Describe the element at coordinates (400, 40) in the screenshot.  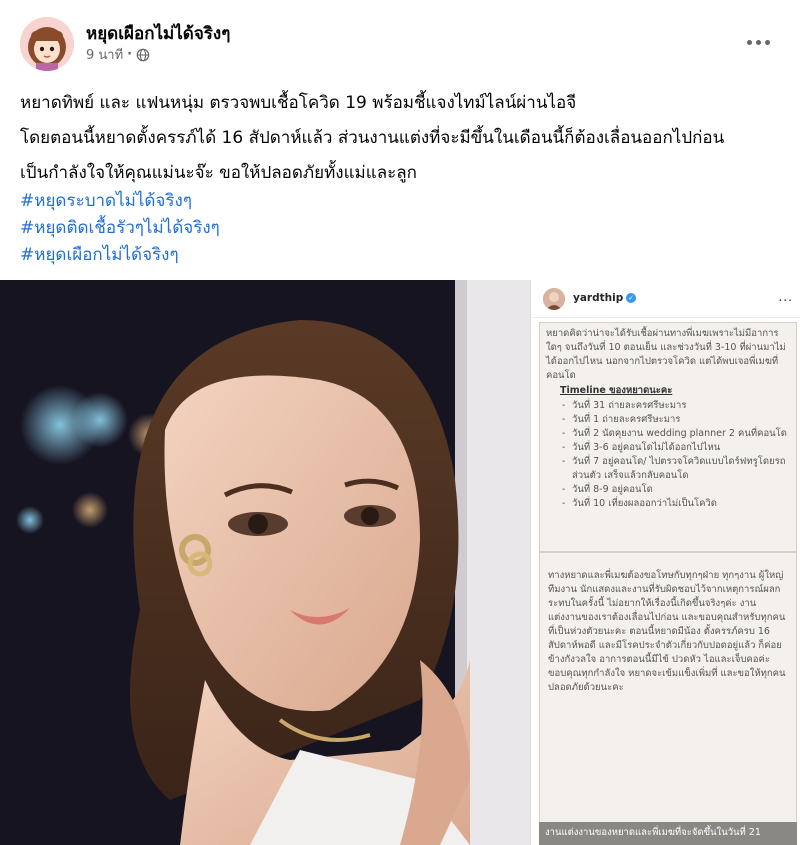
I see `post-header: หยุดเผือกไม่ได้จริงๆ 9 นาที ·` at that location.